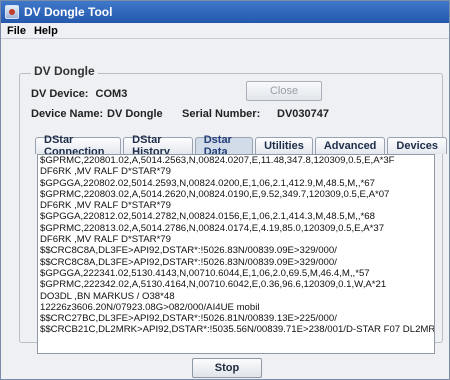  What do you see at coordinates (284, 91) in the screenshot?
I see `close-button: Close` at bounding box center [284, 91].